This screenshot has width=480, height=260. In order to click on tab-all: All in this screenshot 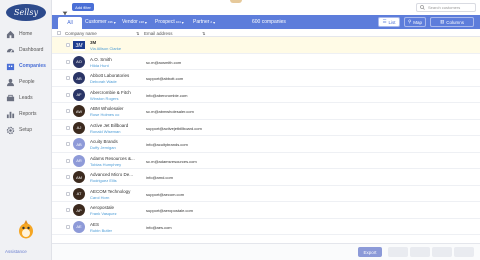, I will do `click(70, 23)`.